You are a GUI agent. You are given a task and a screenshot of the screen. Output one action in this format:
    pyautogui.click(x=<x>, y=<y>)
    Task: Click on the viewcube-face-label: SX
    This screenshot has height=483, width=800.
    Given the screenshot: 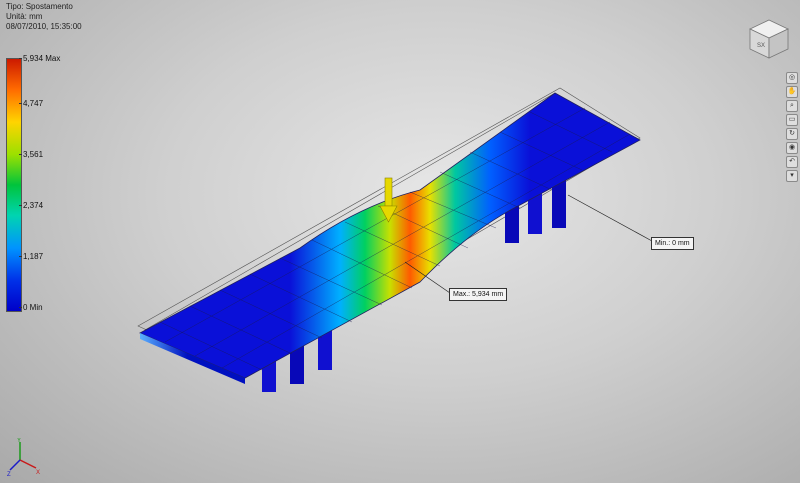 What is the action you would take?
    pyautogui.click(x=761, y=46)
    